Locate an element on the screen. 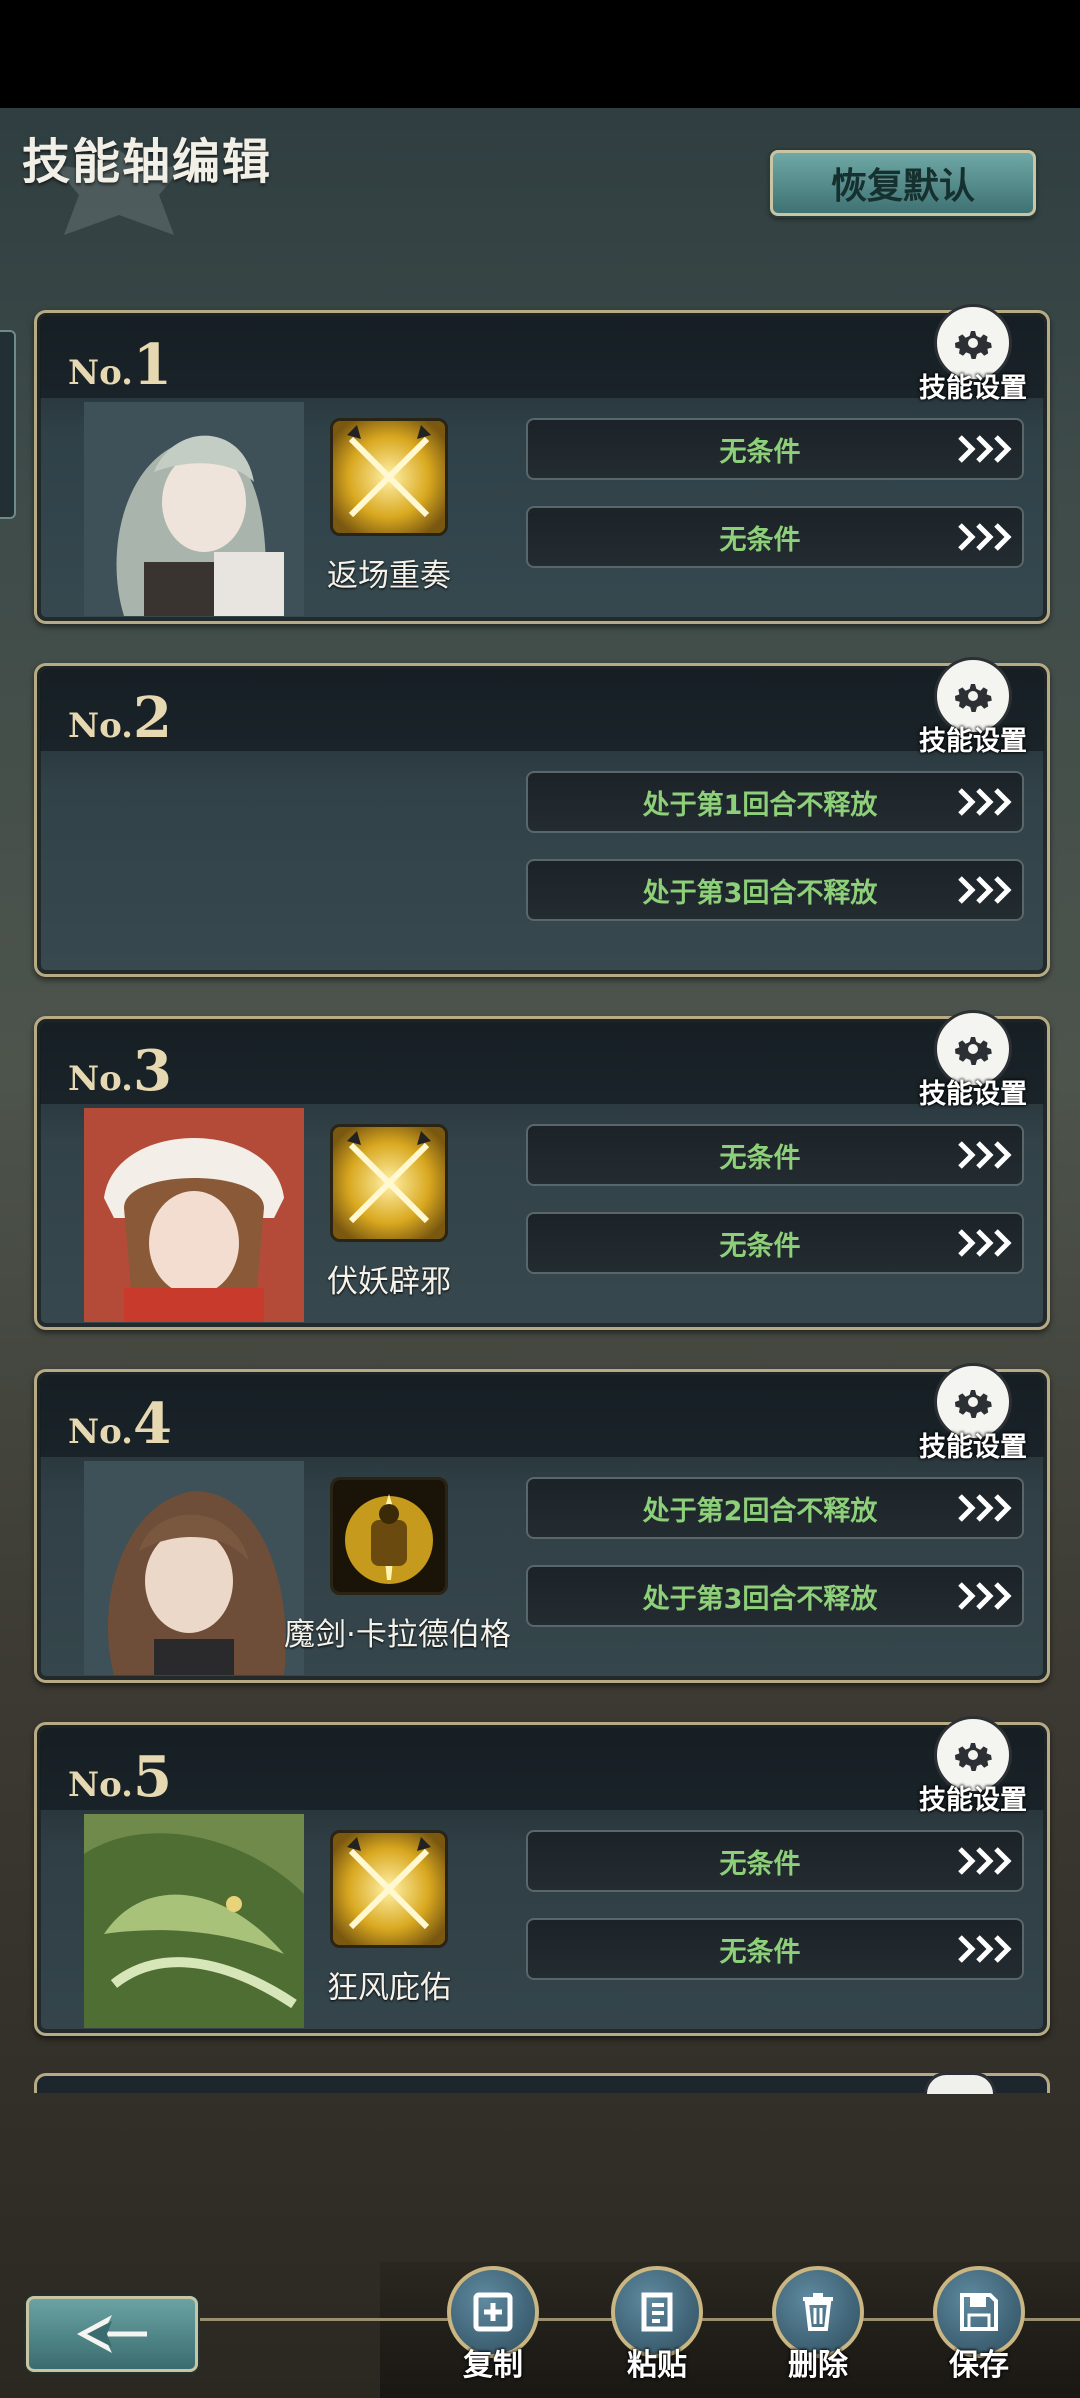  card-number: No.3 is located at coordinates (120, 1071).